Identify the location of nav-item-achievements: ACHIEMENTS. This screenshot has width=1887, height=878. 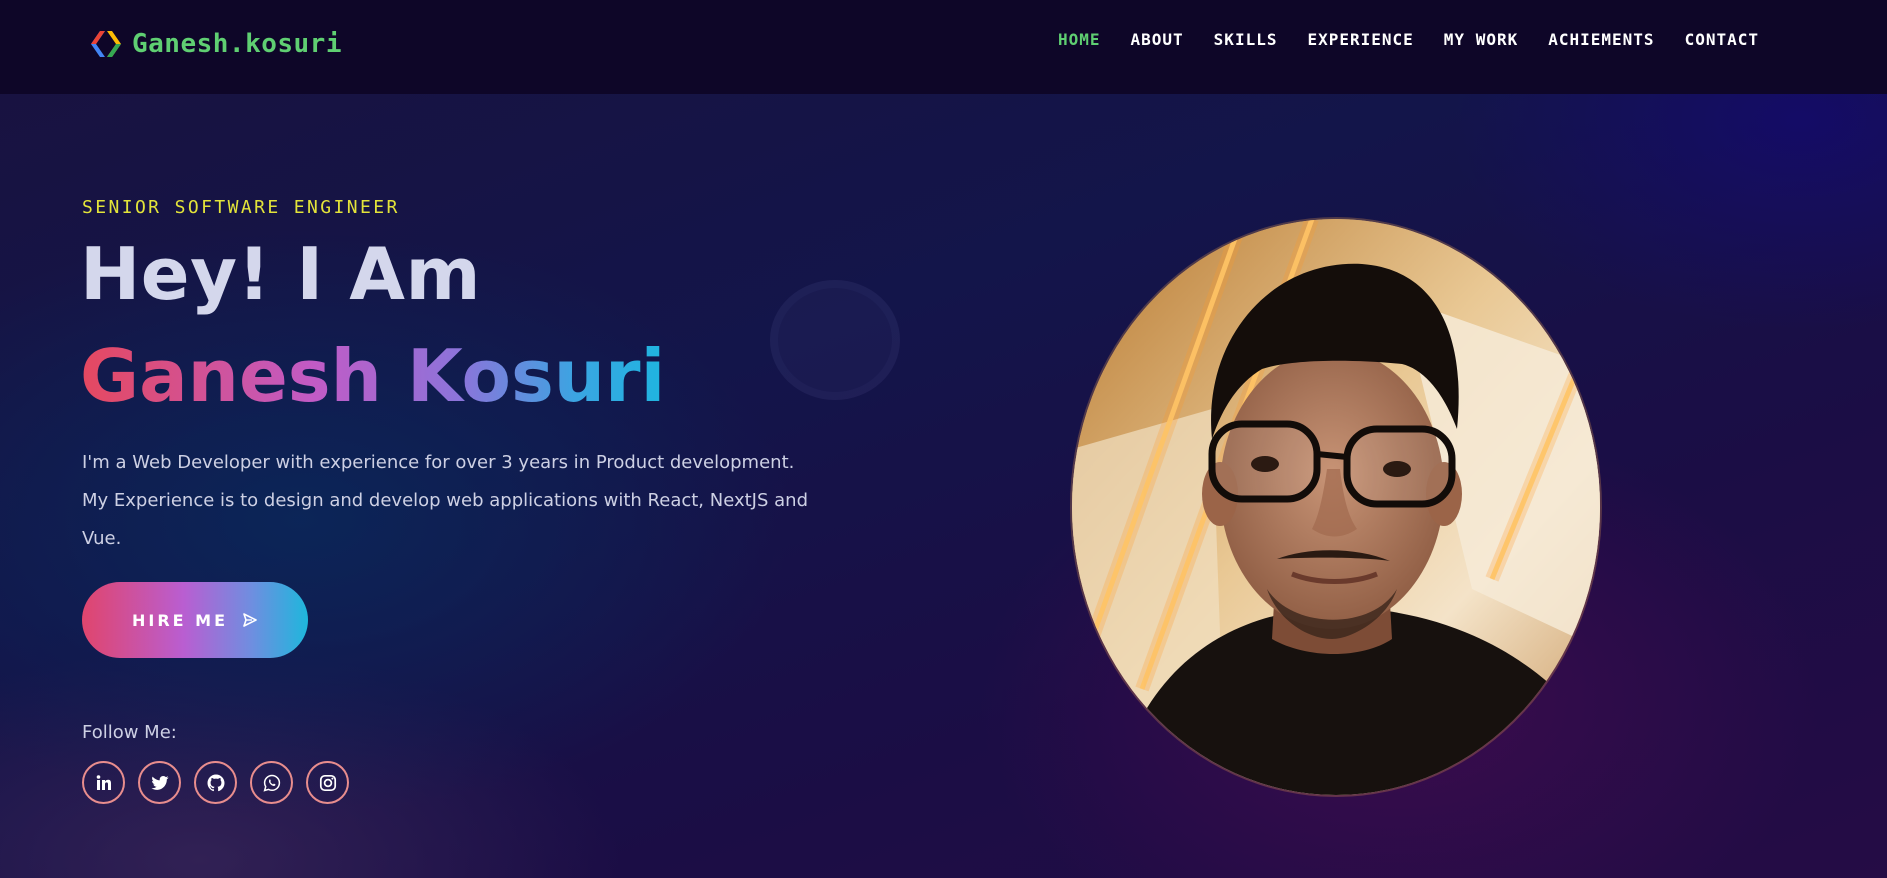
(1601, 39).